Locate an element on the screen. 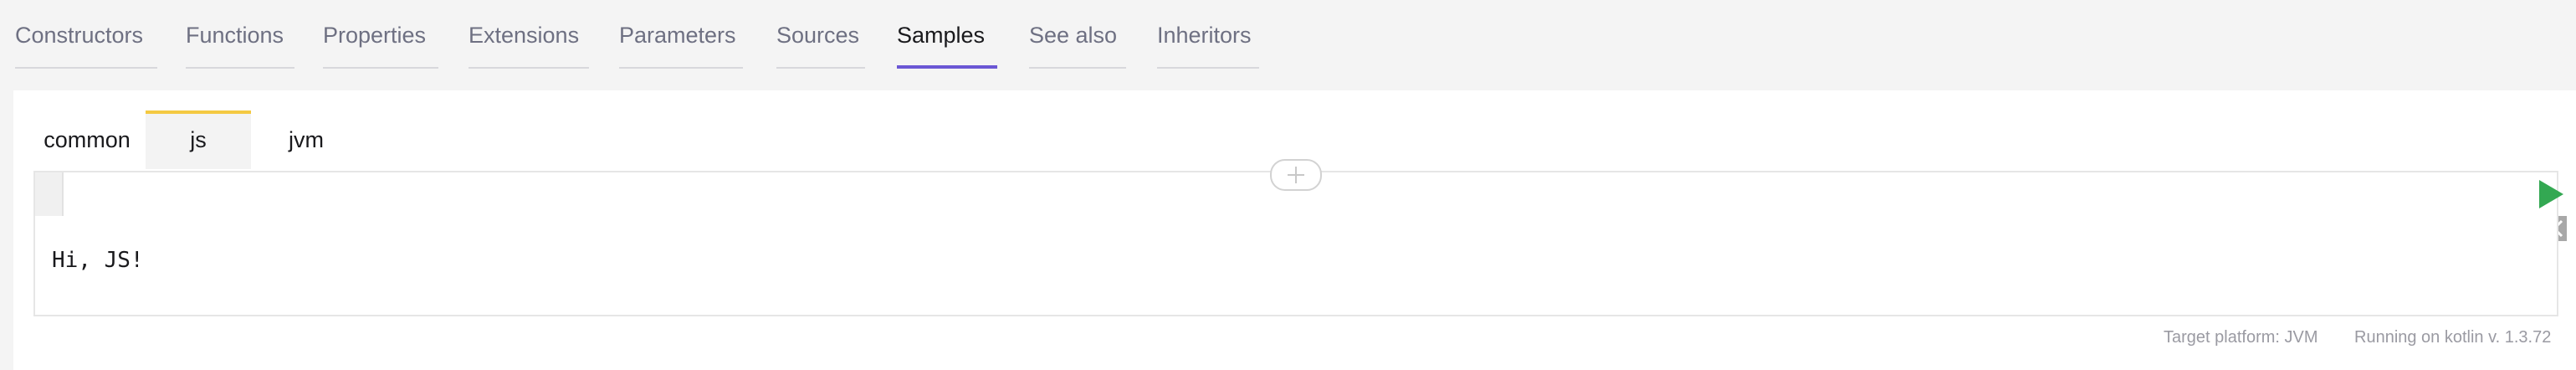 Image resolution: width=2576 pixels, height=370 pixels. platform-tab-label: jvm is located at coordinates (307, 139).